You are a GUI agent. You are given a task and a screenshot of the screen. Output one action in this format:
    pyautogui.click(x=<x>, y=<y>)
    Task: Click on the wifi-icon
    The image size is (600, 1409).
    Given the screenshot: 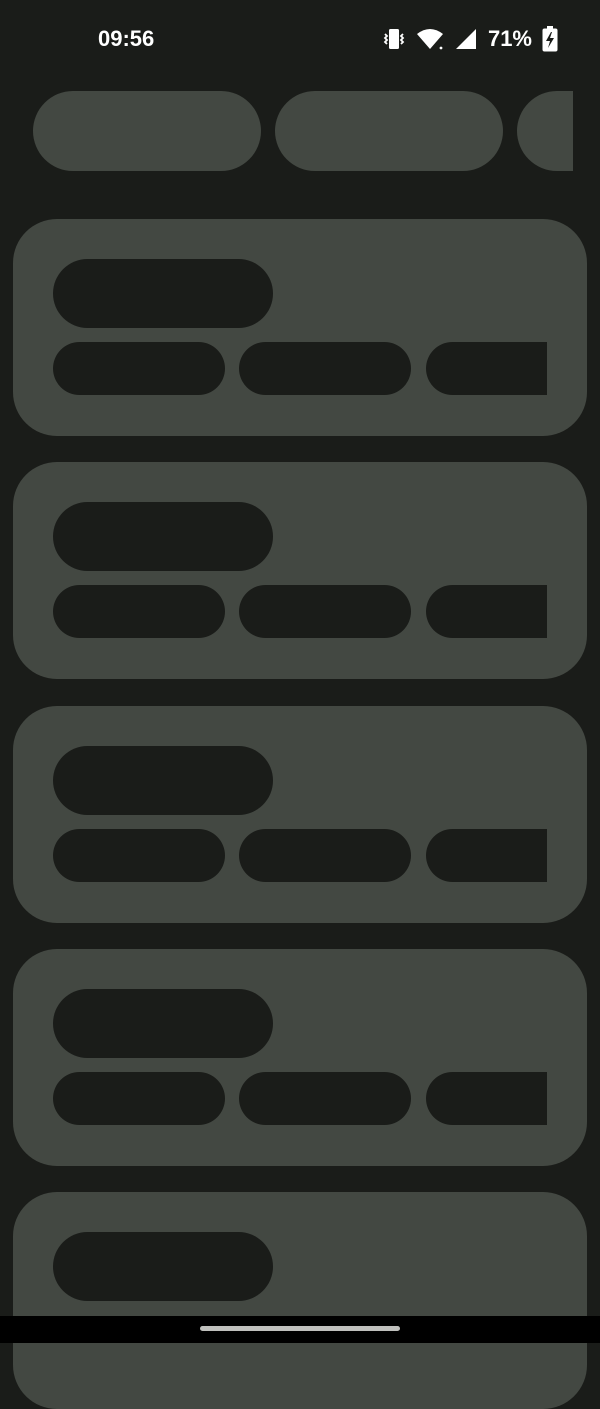 What is the action you would take?
    pyautogui.click(x=430, y=39)
    